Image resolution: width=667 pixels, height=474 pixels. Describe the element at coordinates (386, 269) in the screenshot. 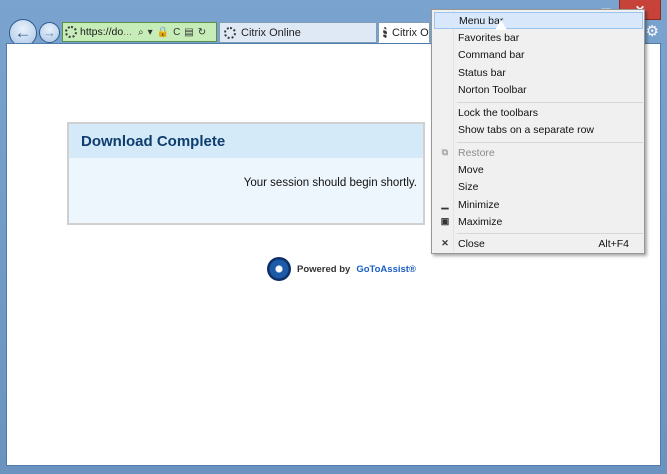

I see `powered-brand: GoToAssist®` at that location.